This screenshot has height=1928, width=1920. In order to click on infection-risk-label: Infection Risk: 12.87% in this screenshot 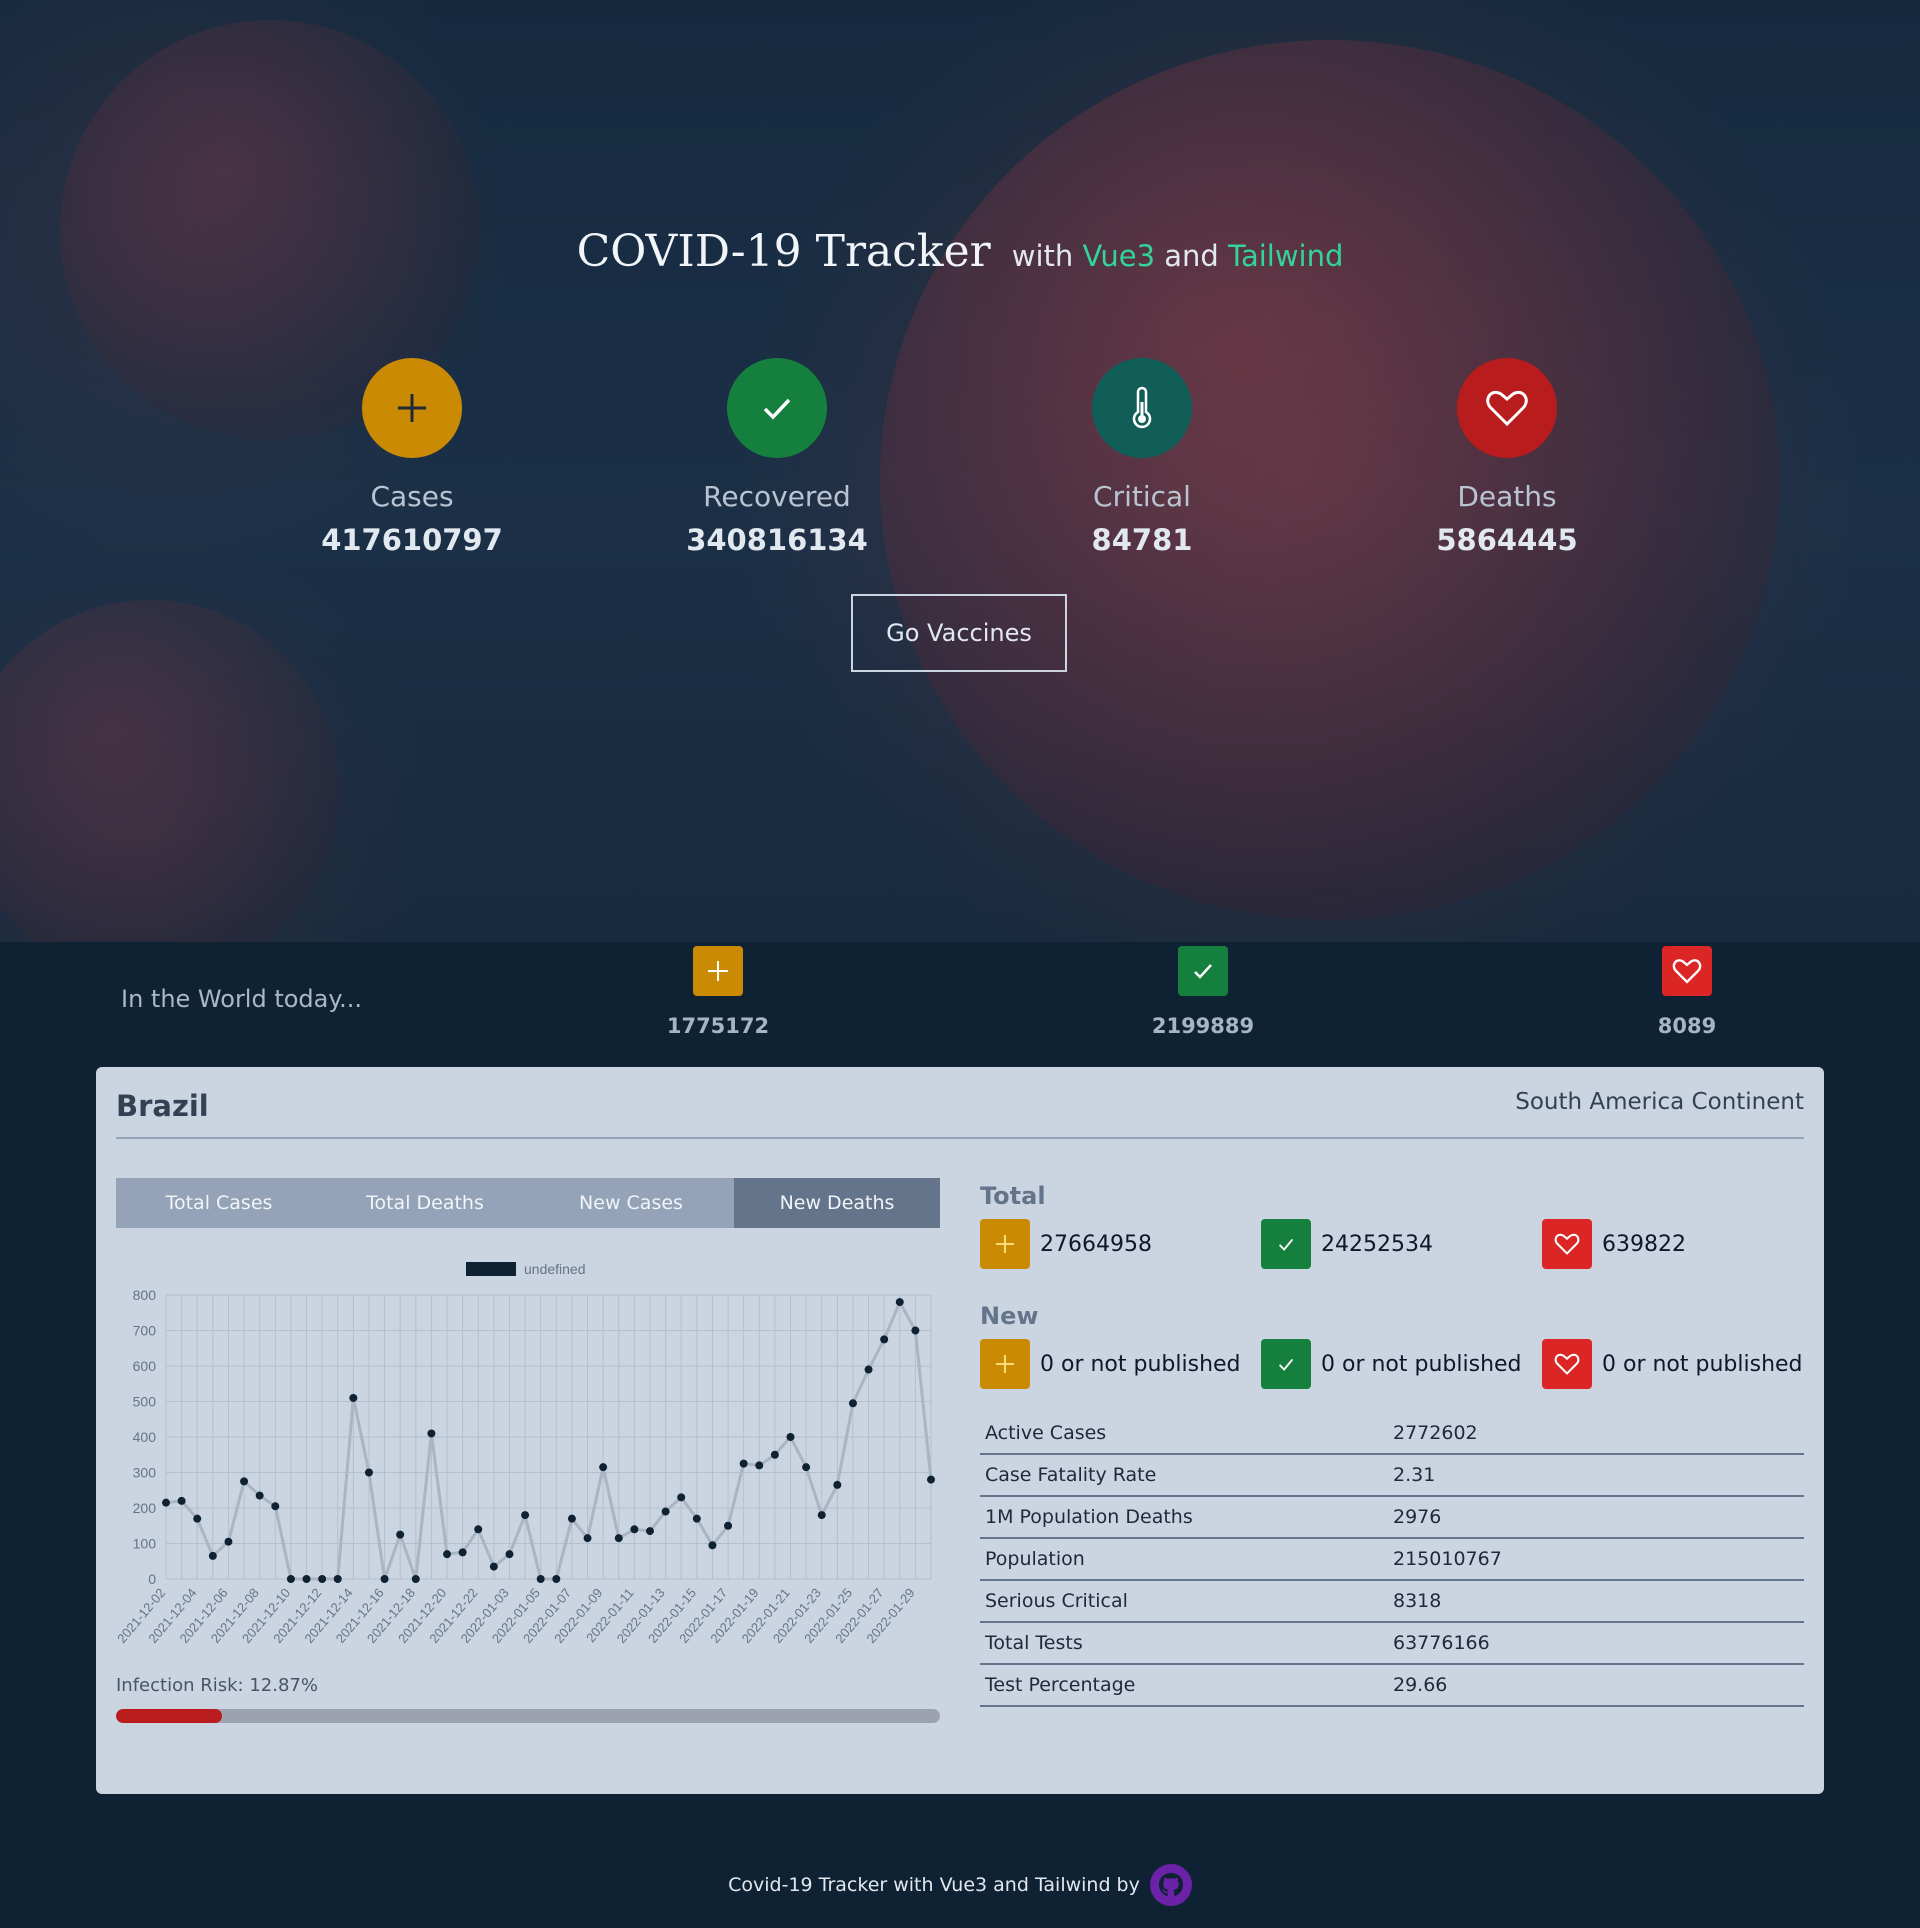, I will do `click(217, 1685)`.